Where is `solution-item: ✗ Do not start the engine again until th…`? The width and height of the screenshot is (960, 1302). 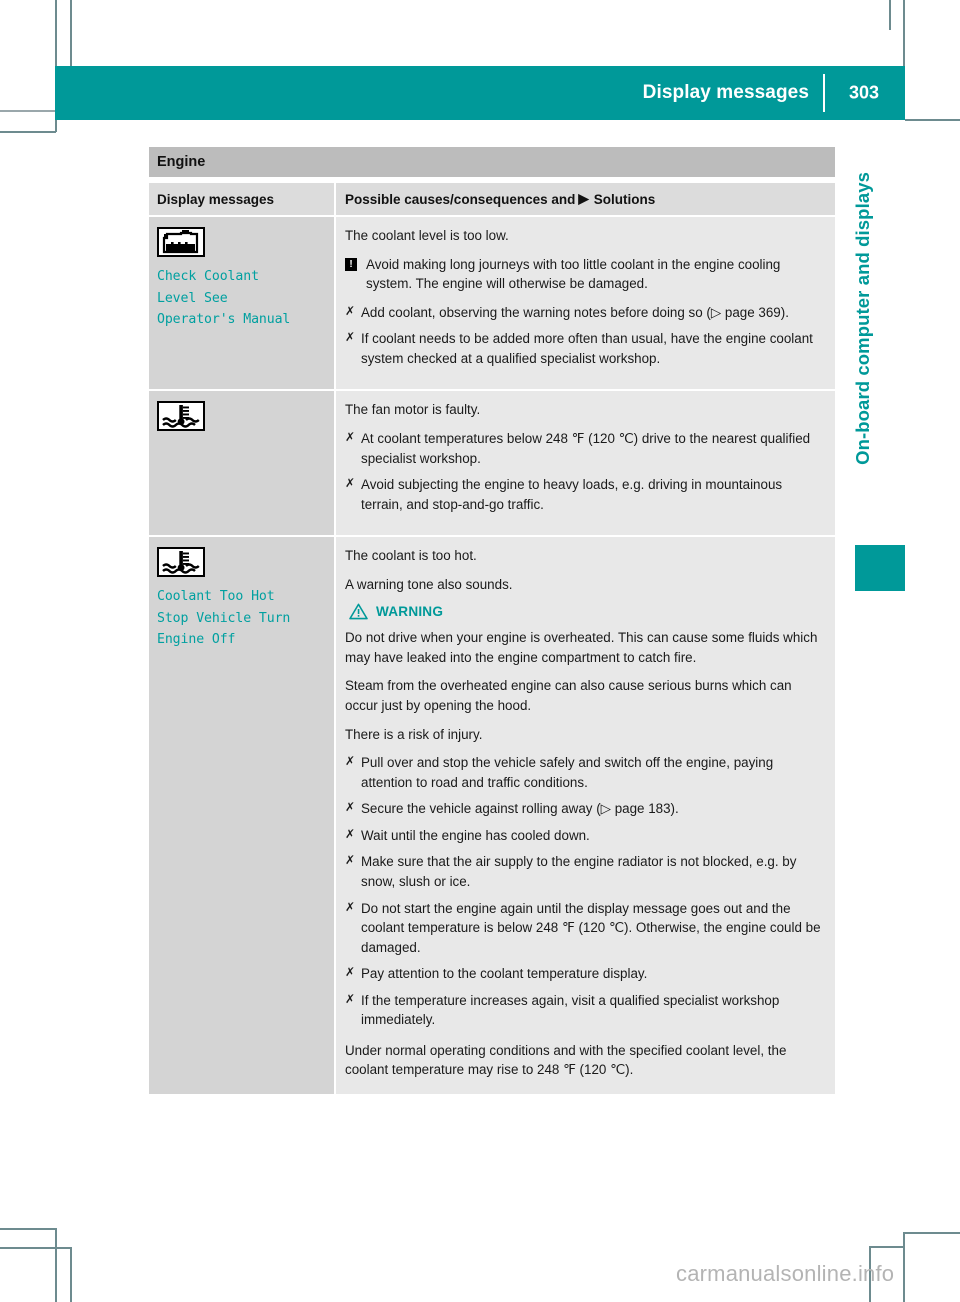
solution-item: ✗ Do not start the engine again until th… is located at coordinates (585, 928).